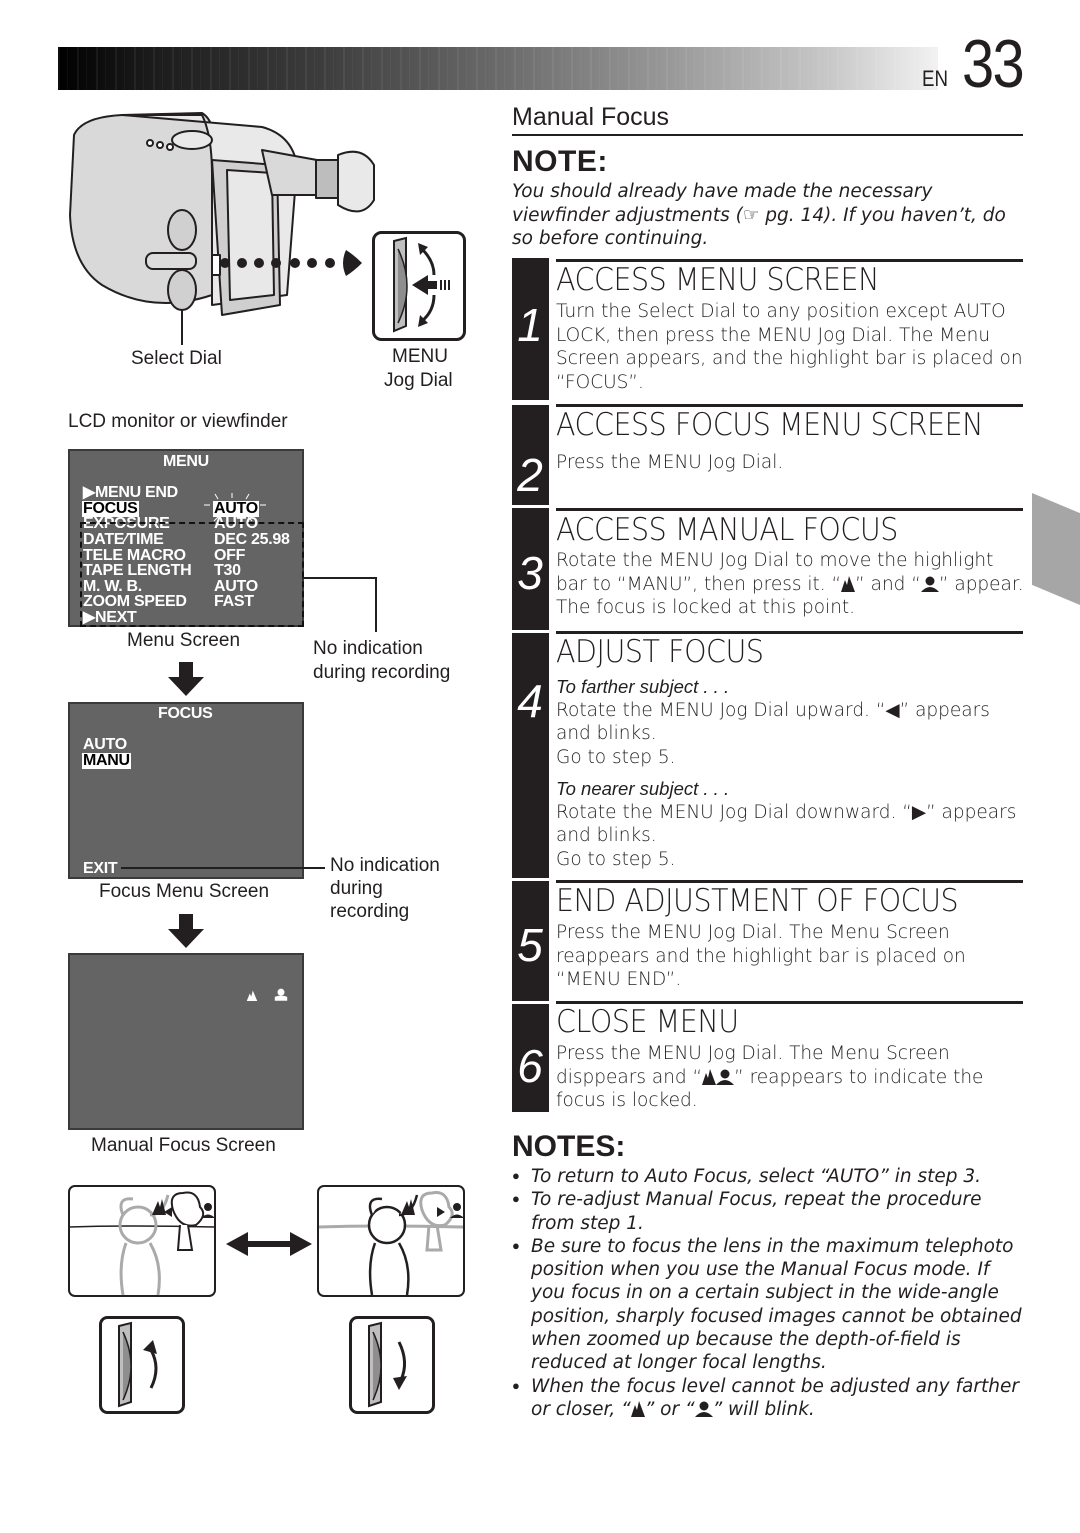  What do you see at coordinates (727, 530) in the screenshot?
I see `step-3-title: ACCESS MANUAL FOCUS` at bounding box center [727, 530].